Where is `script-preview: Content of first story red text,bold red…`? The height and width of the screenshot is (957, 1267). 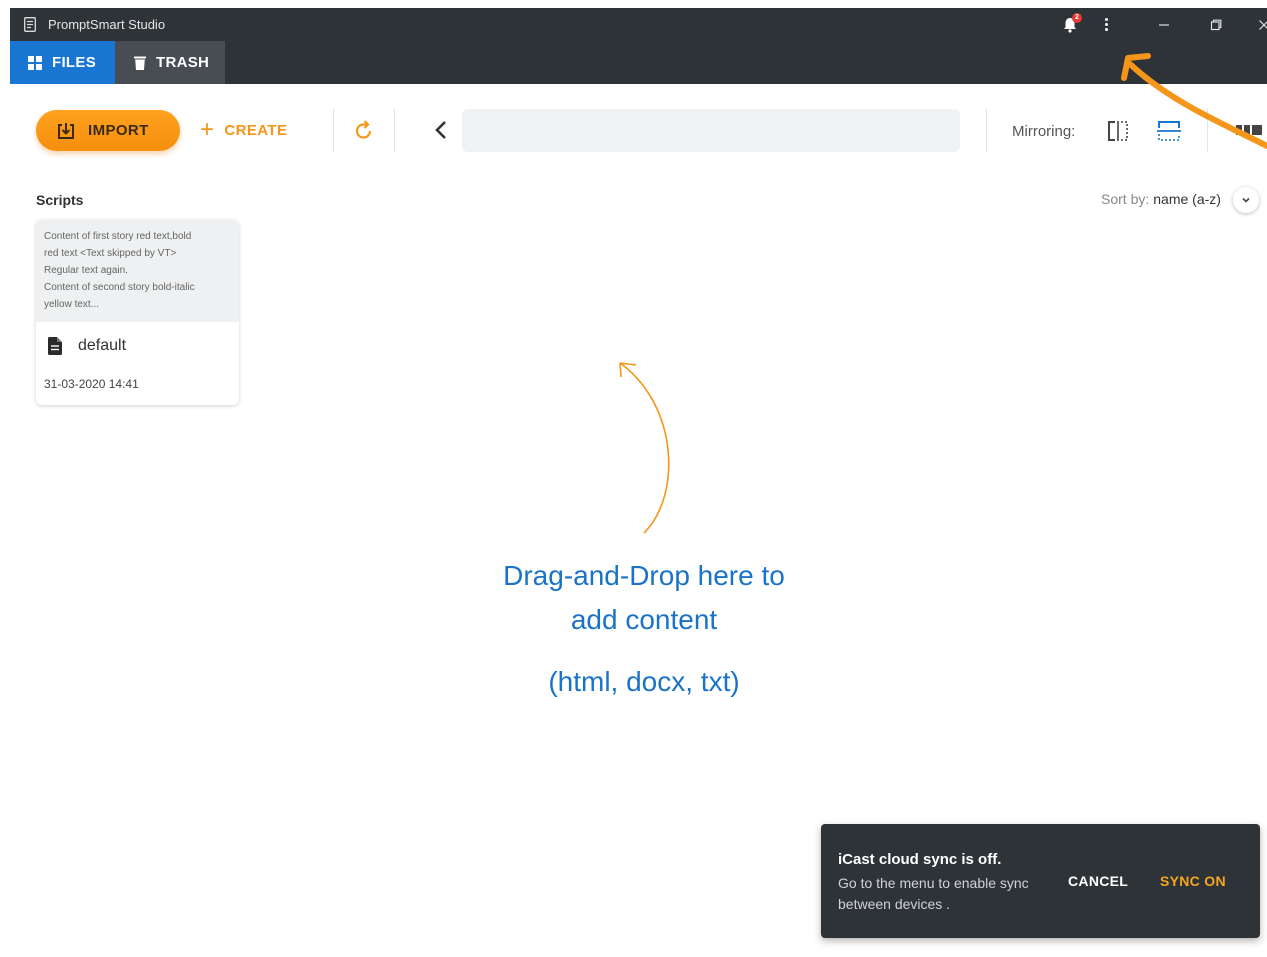 script-preview: Content of first story red text,bold red… is located at coordinates (137, 271).